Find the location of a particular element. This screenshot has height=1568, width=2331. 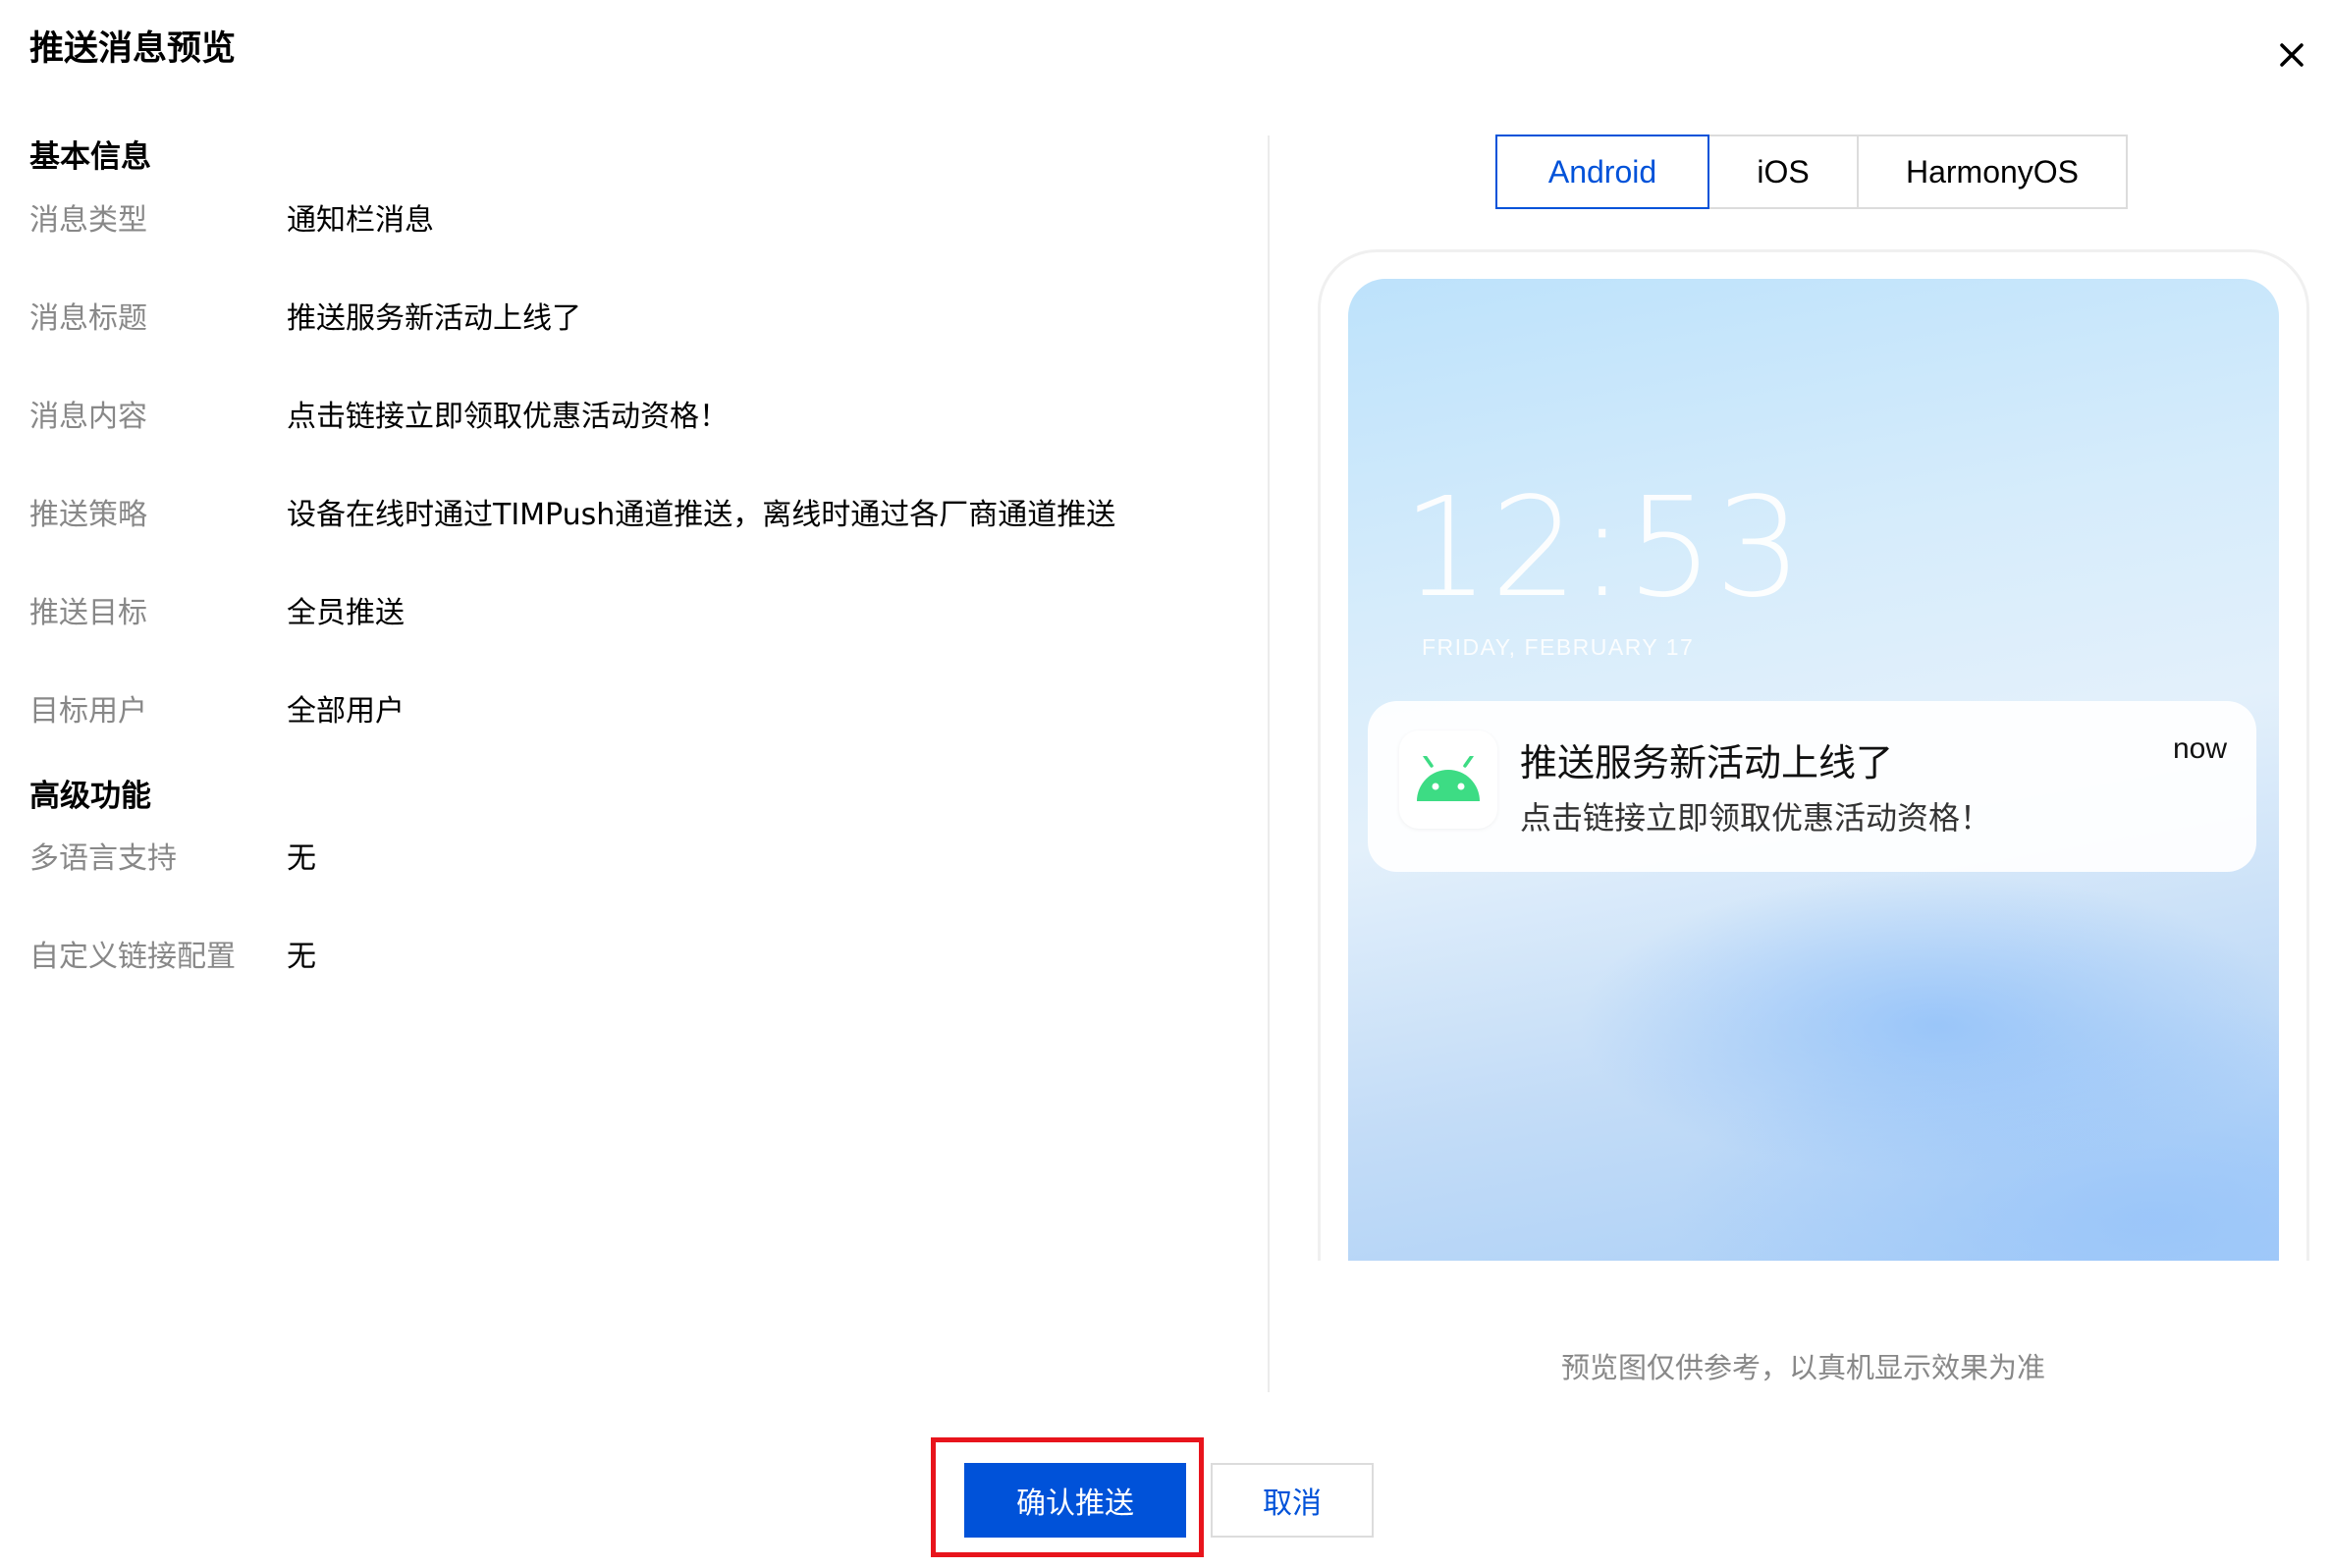

preview-disclaimer: 预览图仅供参考，以真机显示效果为准 is located at coordinates (1803, 1367).